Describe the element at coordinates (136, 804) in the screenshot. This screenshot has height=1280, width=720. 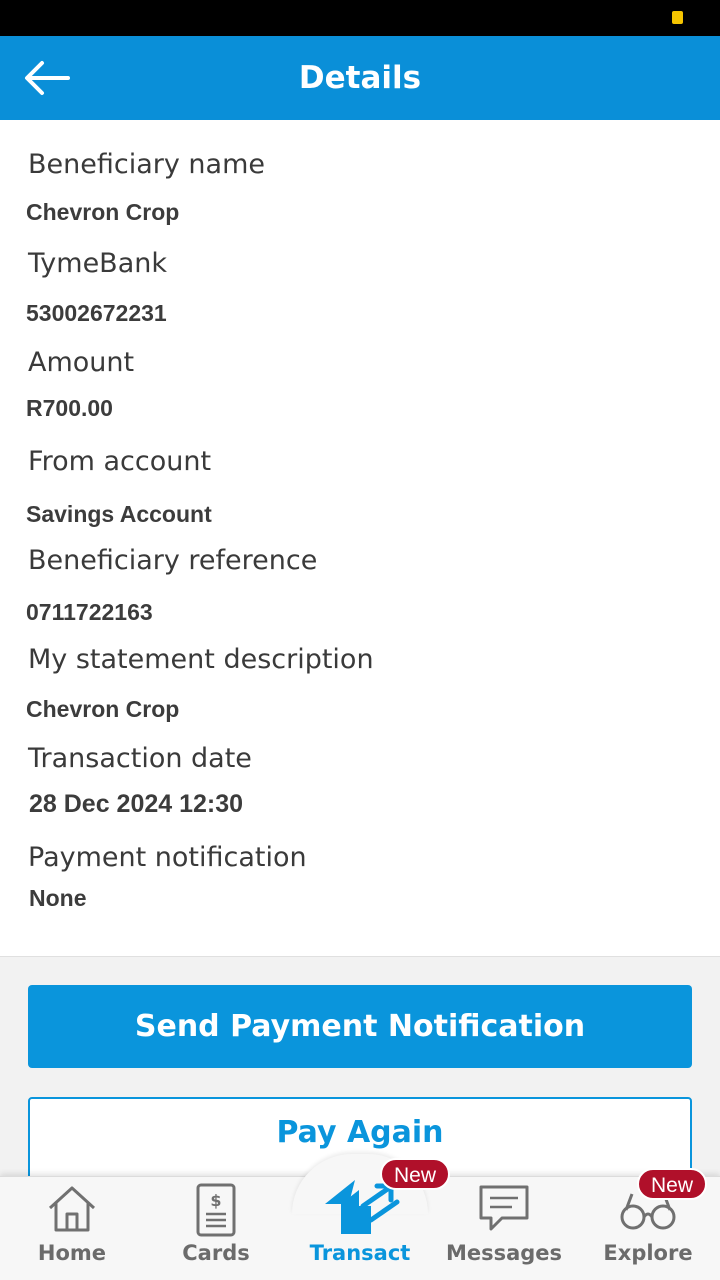
I see `transaction-date-value: 28 Dec 2024 12:30` at that location.